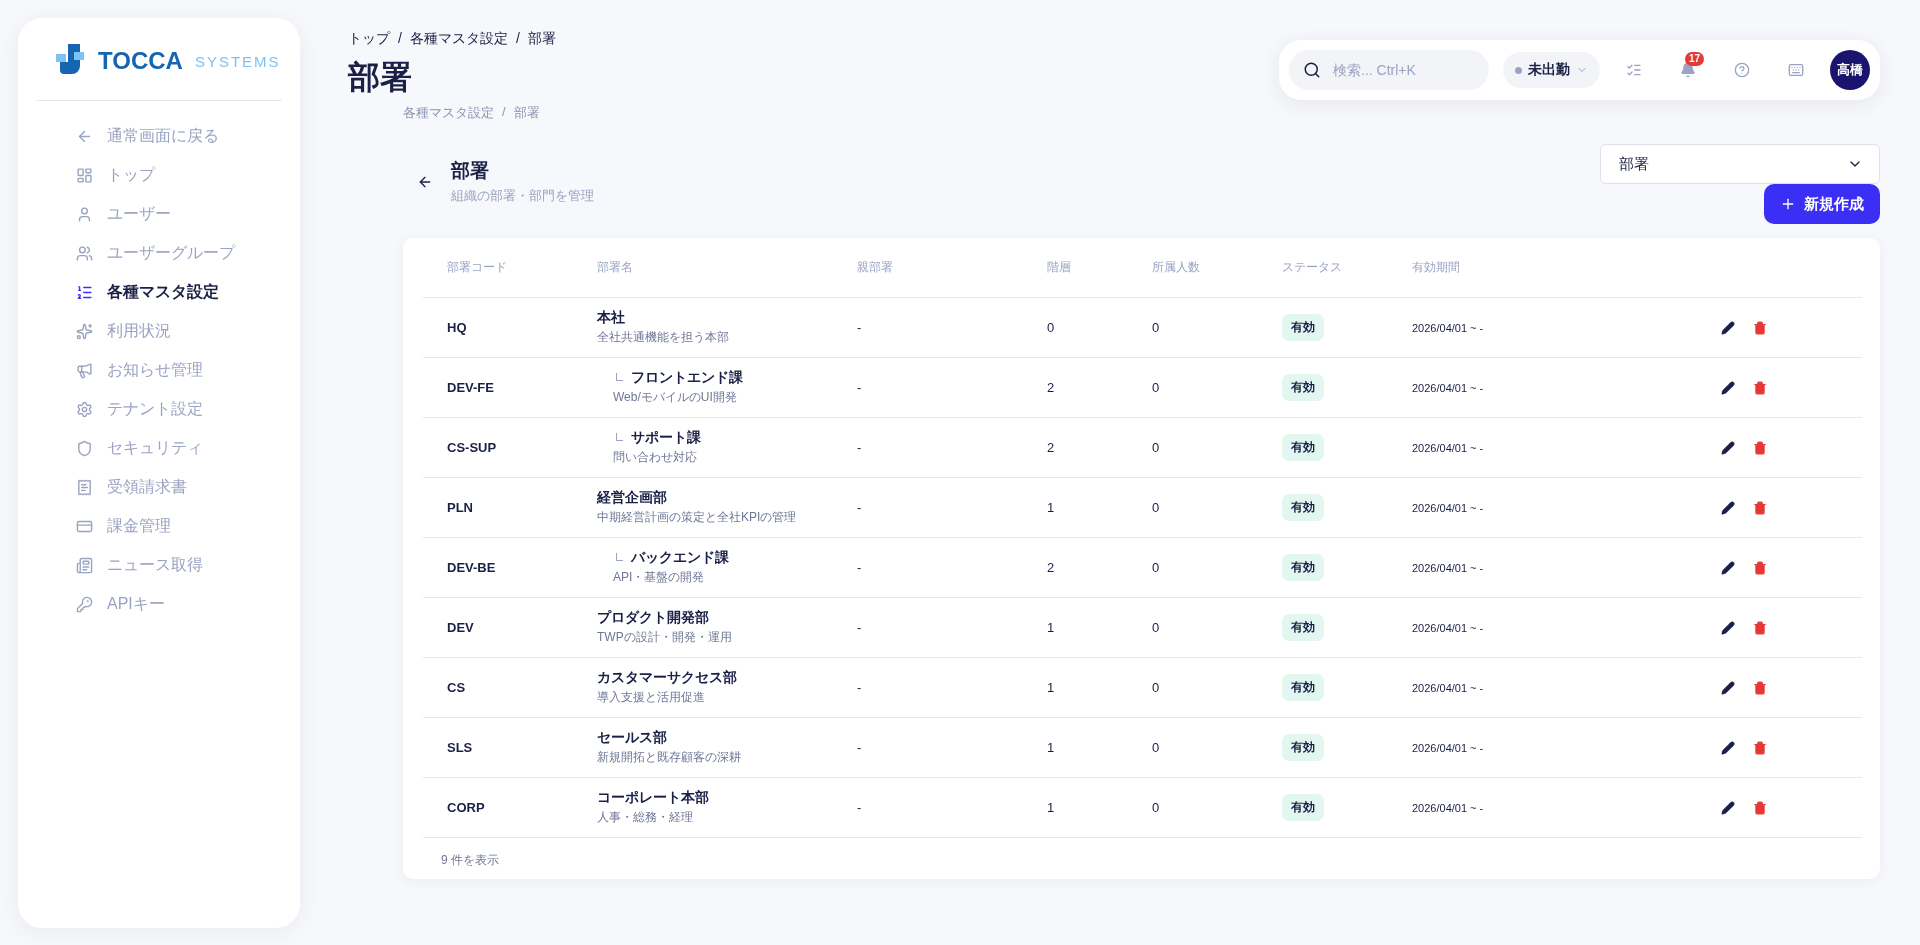 Image resolution: width=1920 pixels, height=945 pixels. Describe the element at coordinates (697, 517) in the screenshot. I see `department-description: 中期経営計画の策定と全社KPIの管理` at that location.